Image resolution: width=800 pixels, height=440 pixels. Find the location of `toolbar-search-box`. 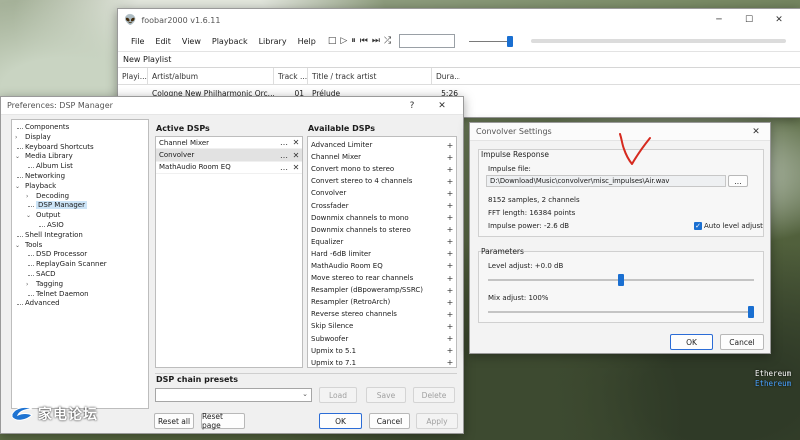

toolbar-search-box is located at coordinates (427, 41).